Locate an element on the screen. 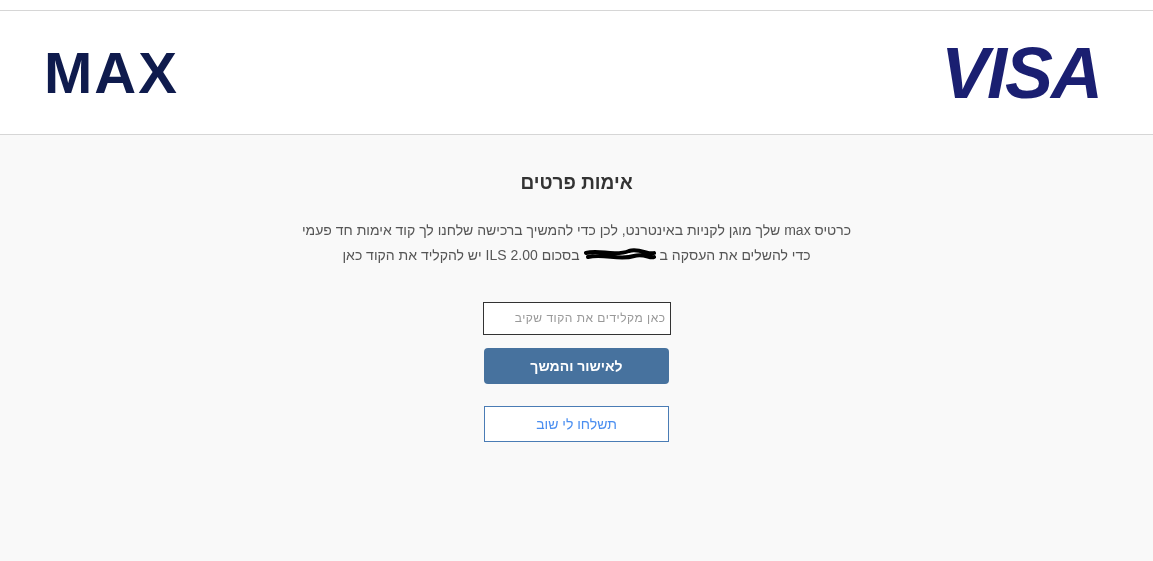 This screenshot has height=561, width=1153. code-input-field: כאן מקלידים את הקוד שקיב is located at coordinates (576, 318).